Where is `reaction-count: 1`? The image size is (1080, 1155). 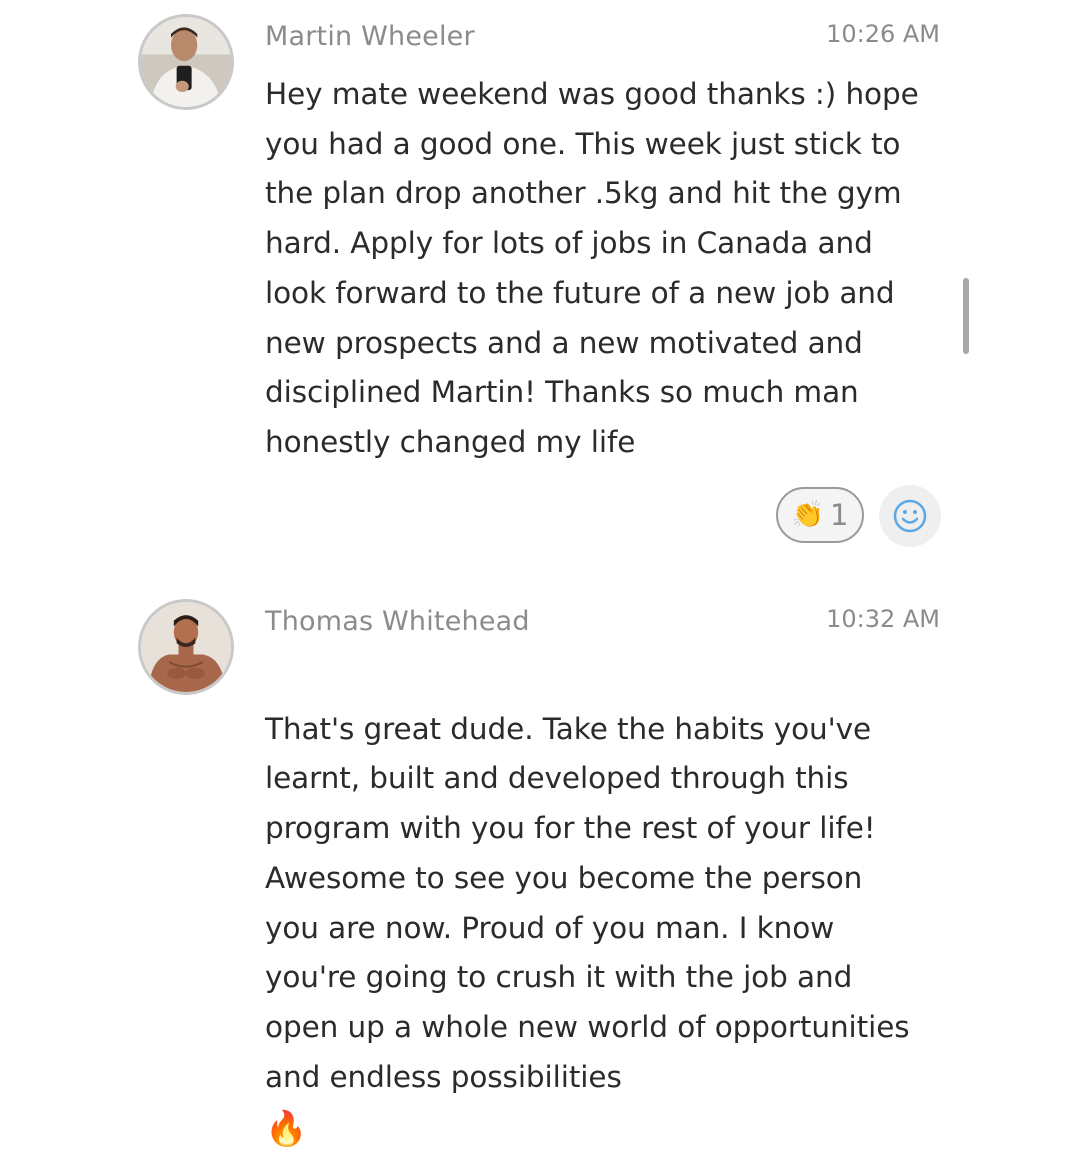 reaction-count: 1 is located at coordinates (839, 515).